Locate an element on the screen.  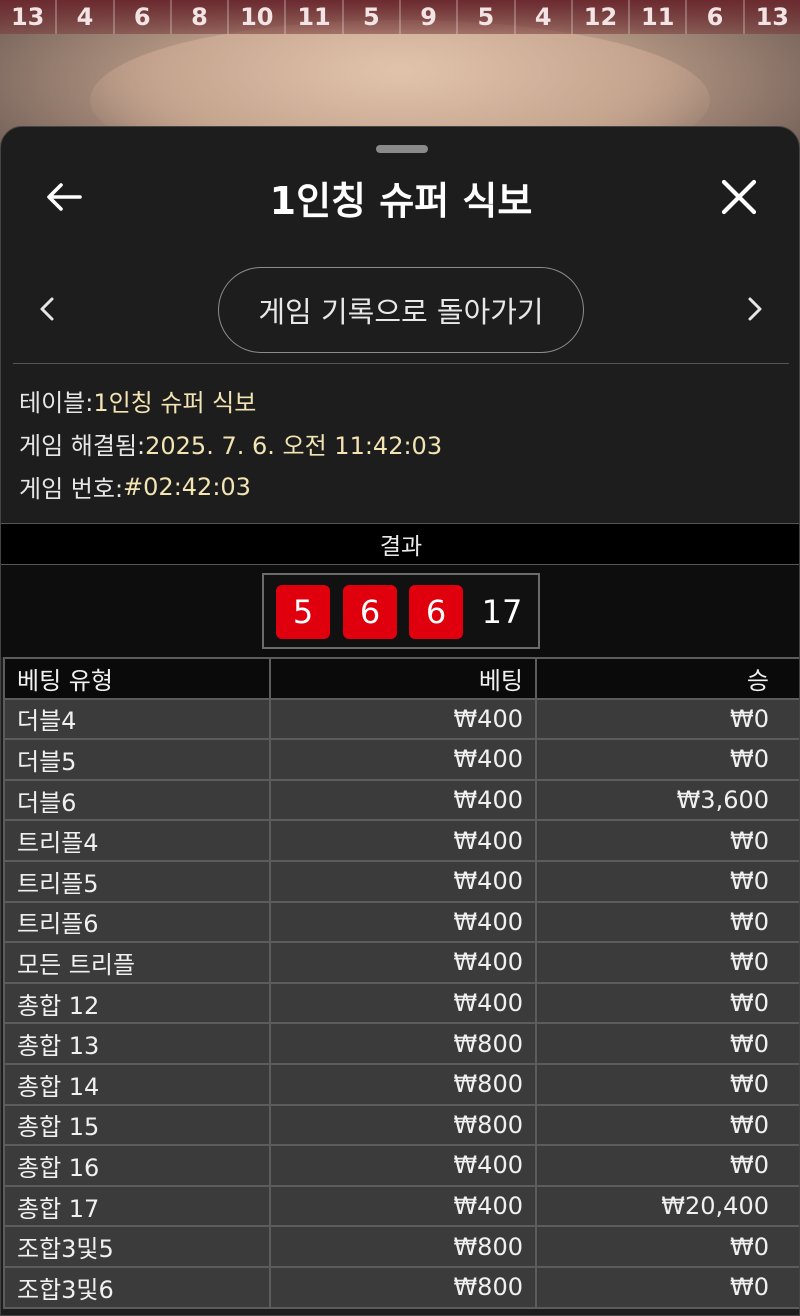
back-arrow-icon is located at coordinates (64, 197).